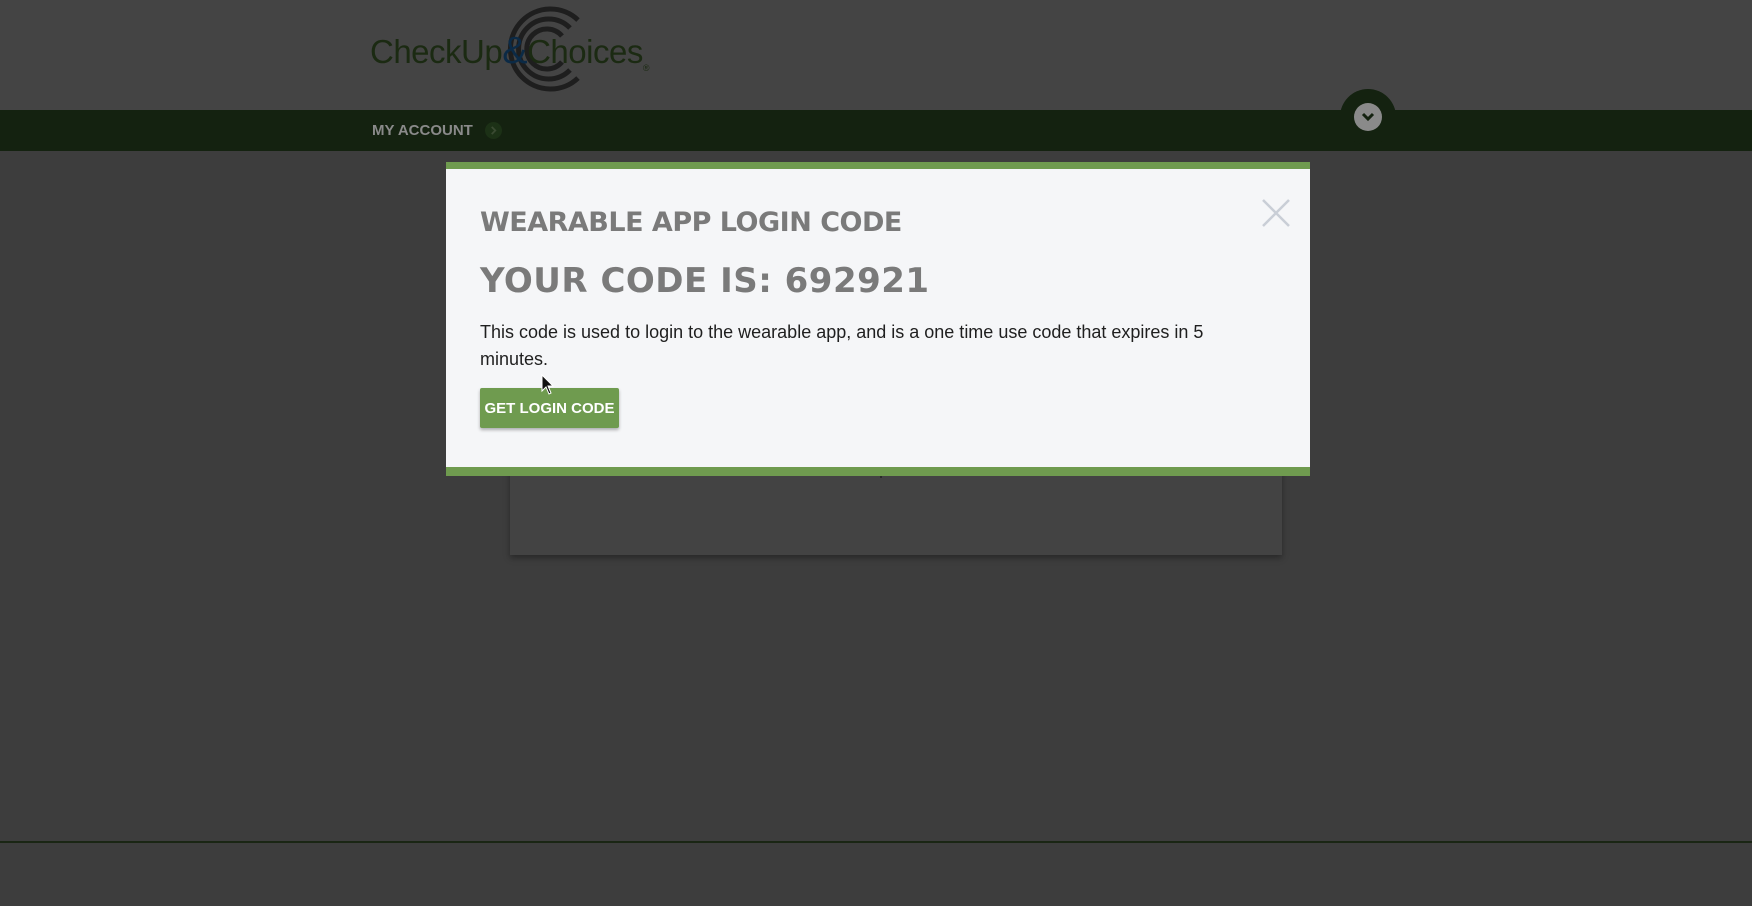 The width and height of the screenshot is (1752, 906). I want to click on checkup-choices-logo: CheckUp&Choices®, so click(530, 49).